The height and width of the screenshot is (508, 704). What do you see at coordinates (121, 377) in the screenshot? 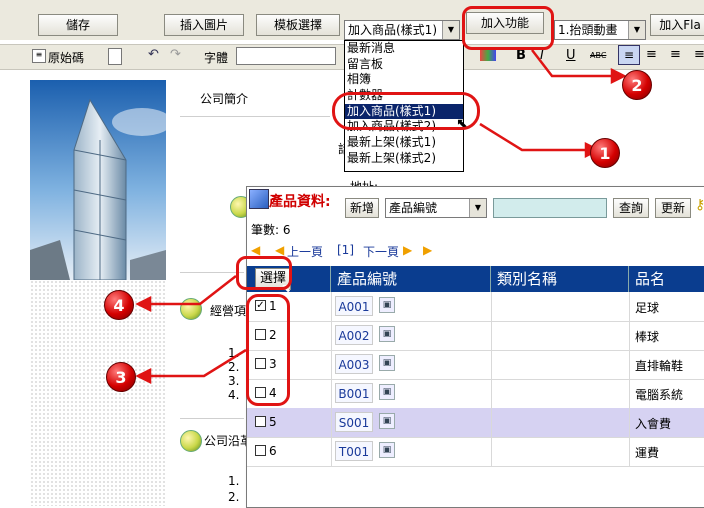
I see `callout-badge-3: 3` at bounding box center [121, 377].